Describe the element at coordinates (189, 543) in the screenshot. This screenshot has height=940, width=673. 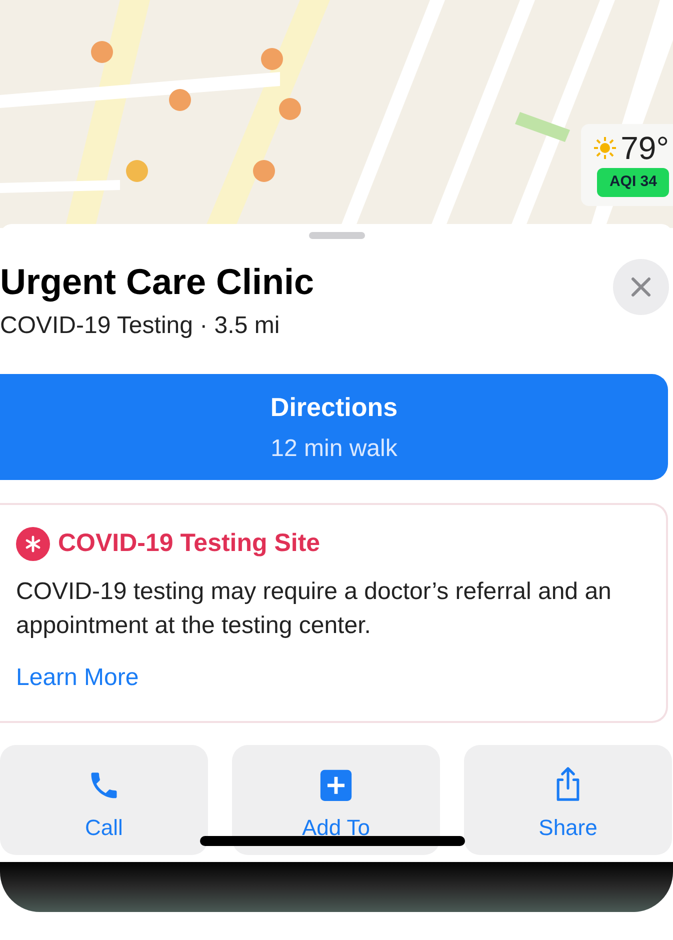
I see `notice-title: COVID-19 Testing Site` at that location.